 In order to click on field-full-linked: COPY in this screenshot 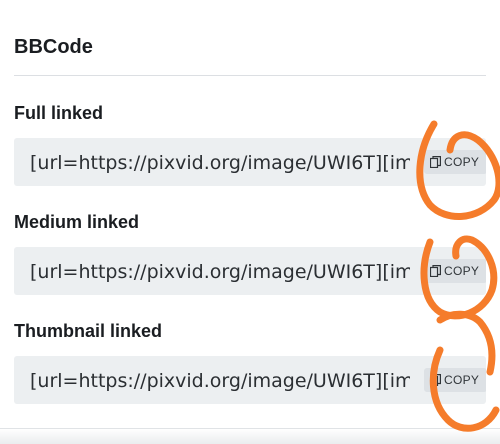, I will do `click(250, 162)`.